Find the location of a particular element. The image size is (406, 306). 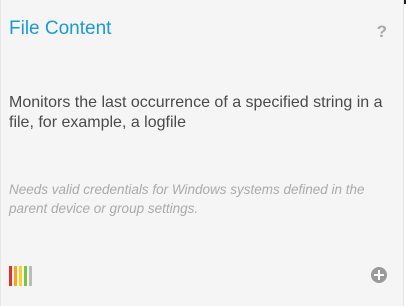

help-icon: ? is located at coordinates (382, 32).